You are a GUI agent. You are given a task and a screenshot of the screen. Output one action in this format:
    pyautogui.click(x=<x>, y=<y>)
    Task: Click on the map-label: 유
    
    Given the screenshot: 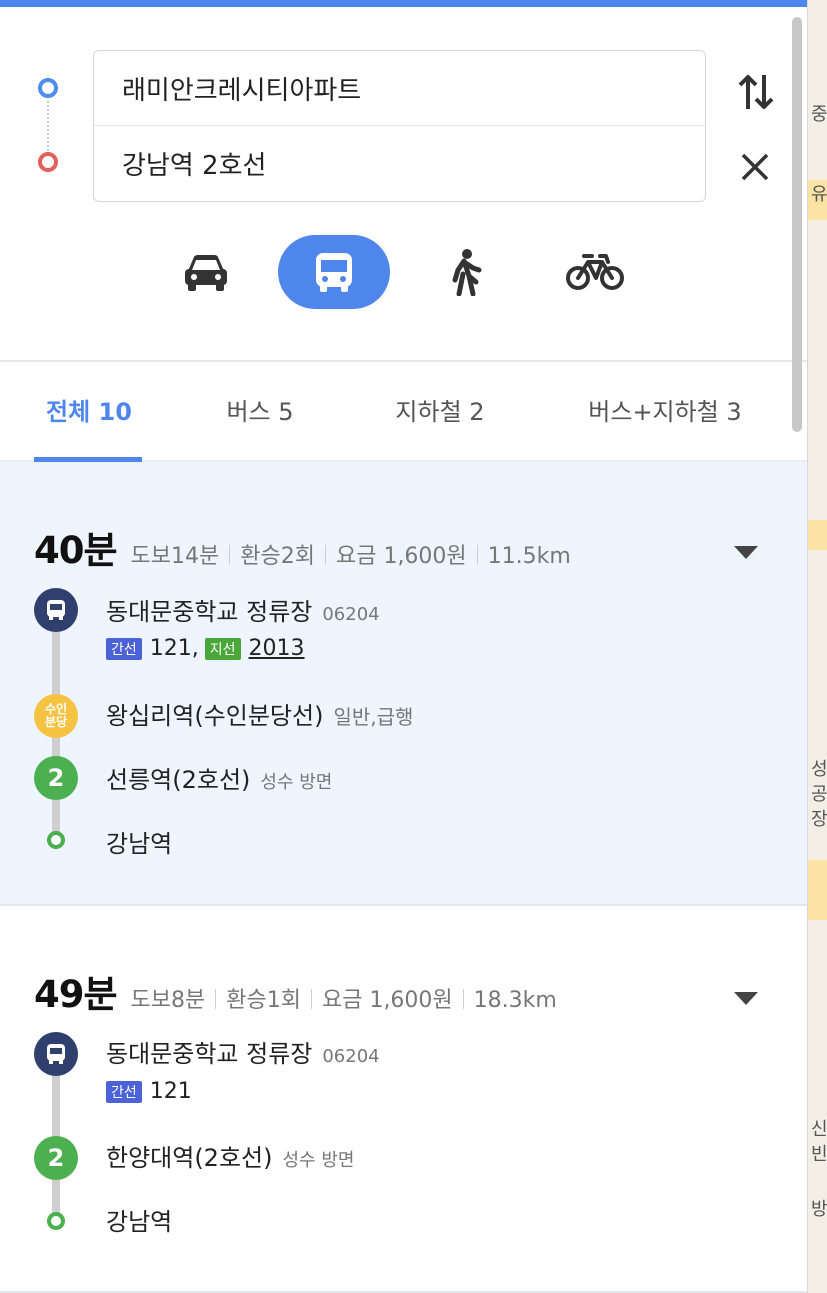 What is the action you would take?
    pyautogui.click(x=819, y=194)
    